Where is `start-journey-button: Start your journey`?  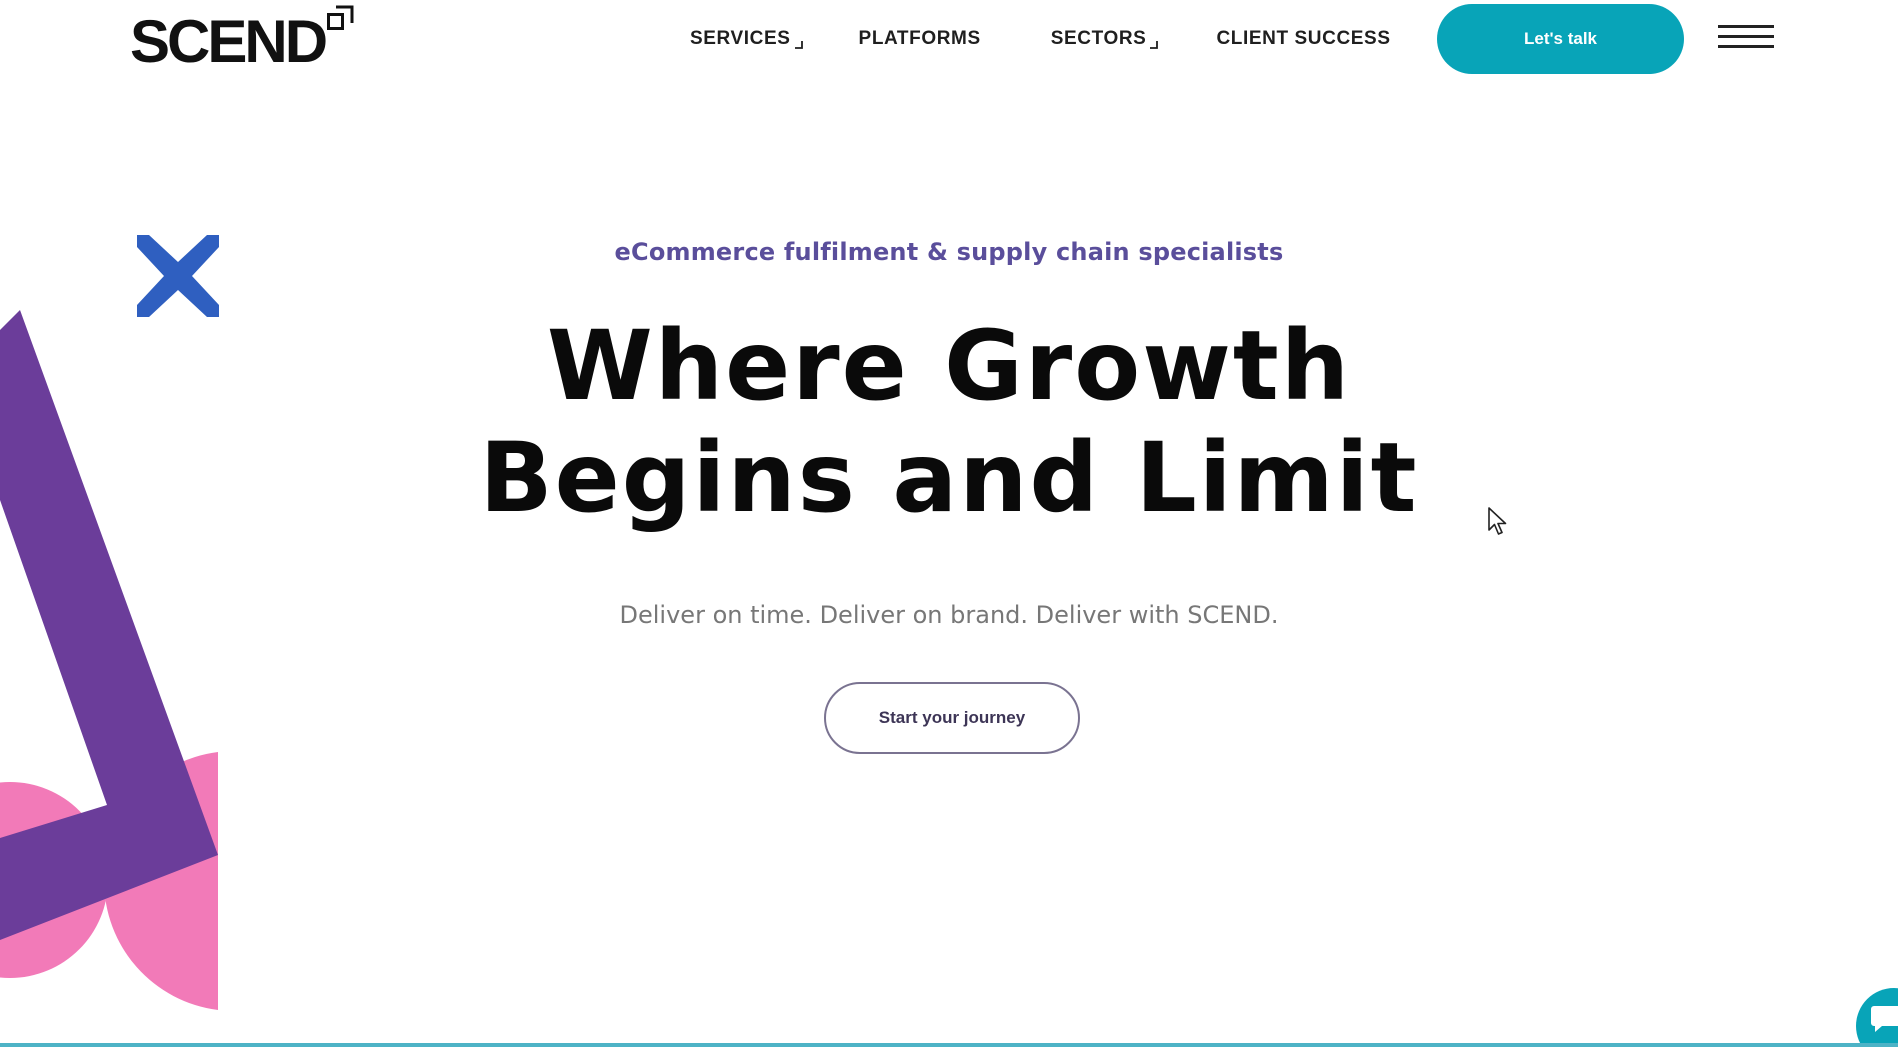 start-journey-button: Start your journey is located at coordinates (952, 718).